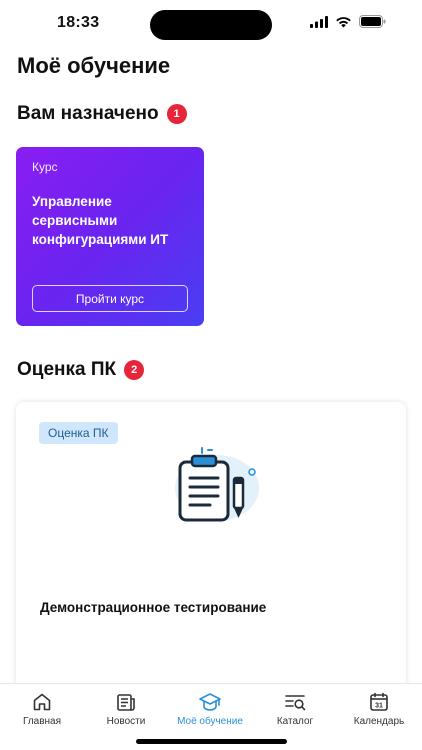  I want to click on dynamic-island, so click(211, 25).